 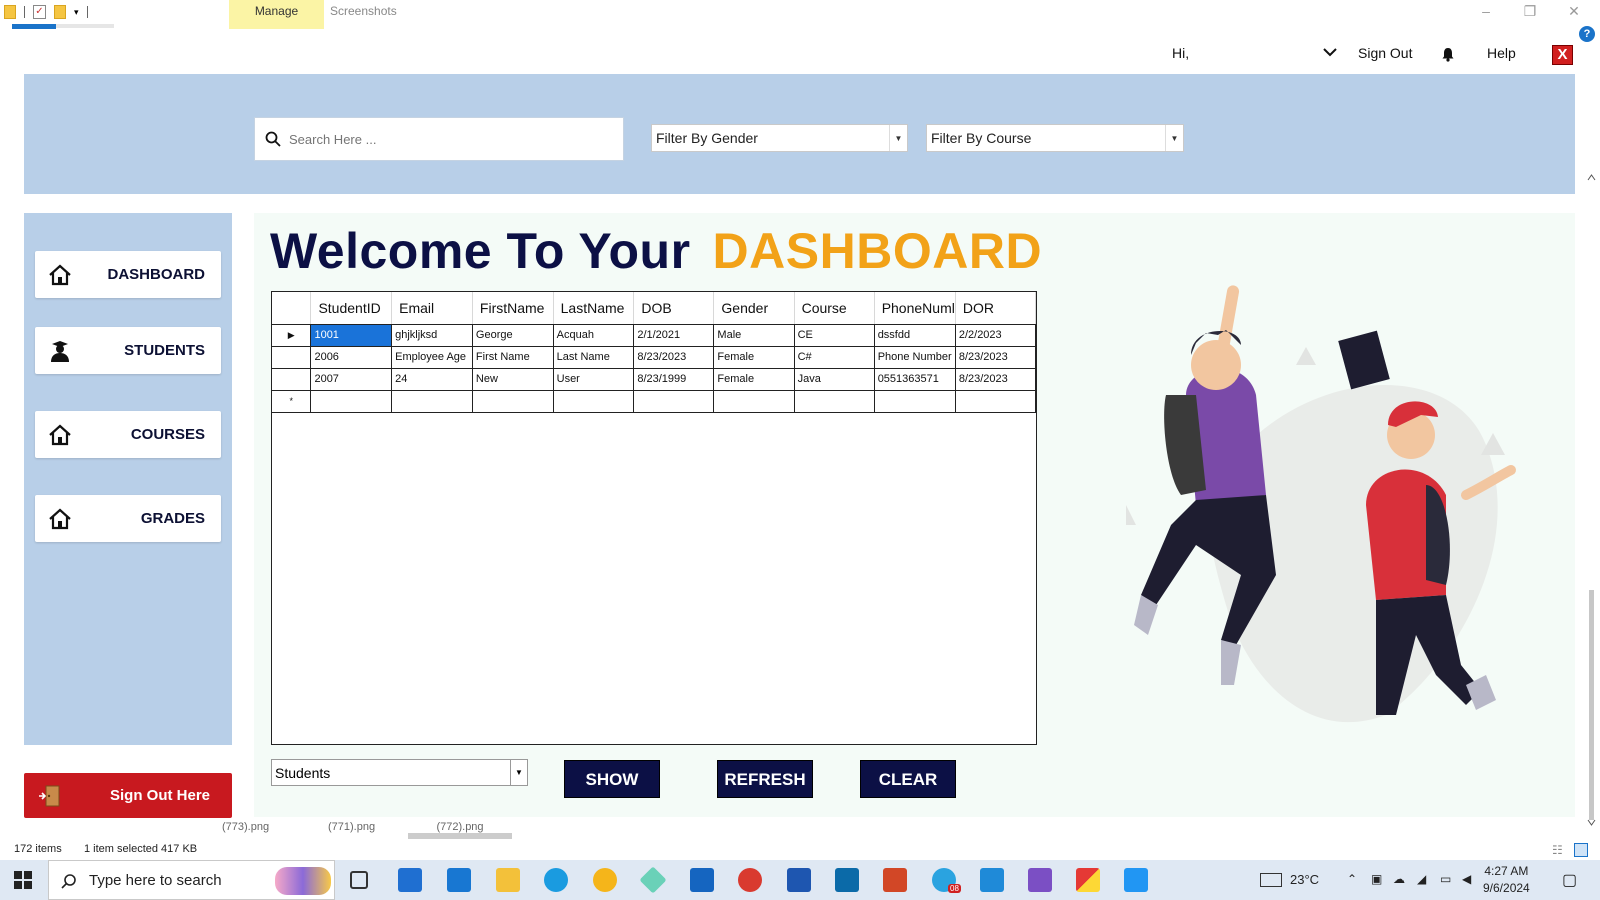 I want to click on folder-icon, so click(x=10, y=12).